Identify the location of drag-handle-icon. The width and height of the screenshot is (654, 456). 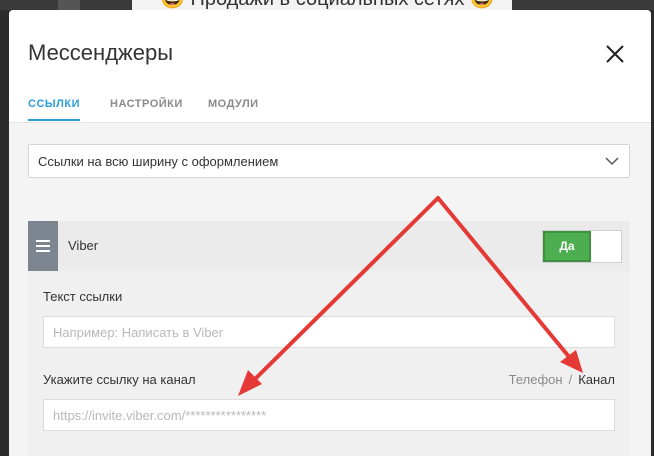
(43, 246).